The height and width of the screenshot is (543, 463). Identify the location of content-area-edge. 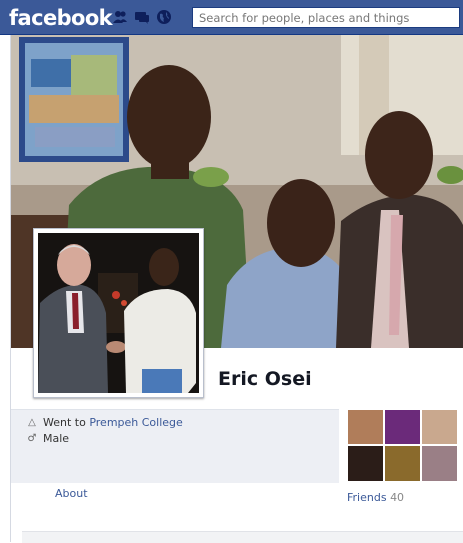
(242, 537).